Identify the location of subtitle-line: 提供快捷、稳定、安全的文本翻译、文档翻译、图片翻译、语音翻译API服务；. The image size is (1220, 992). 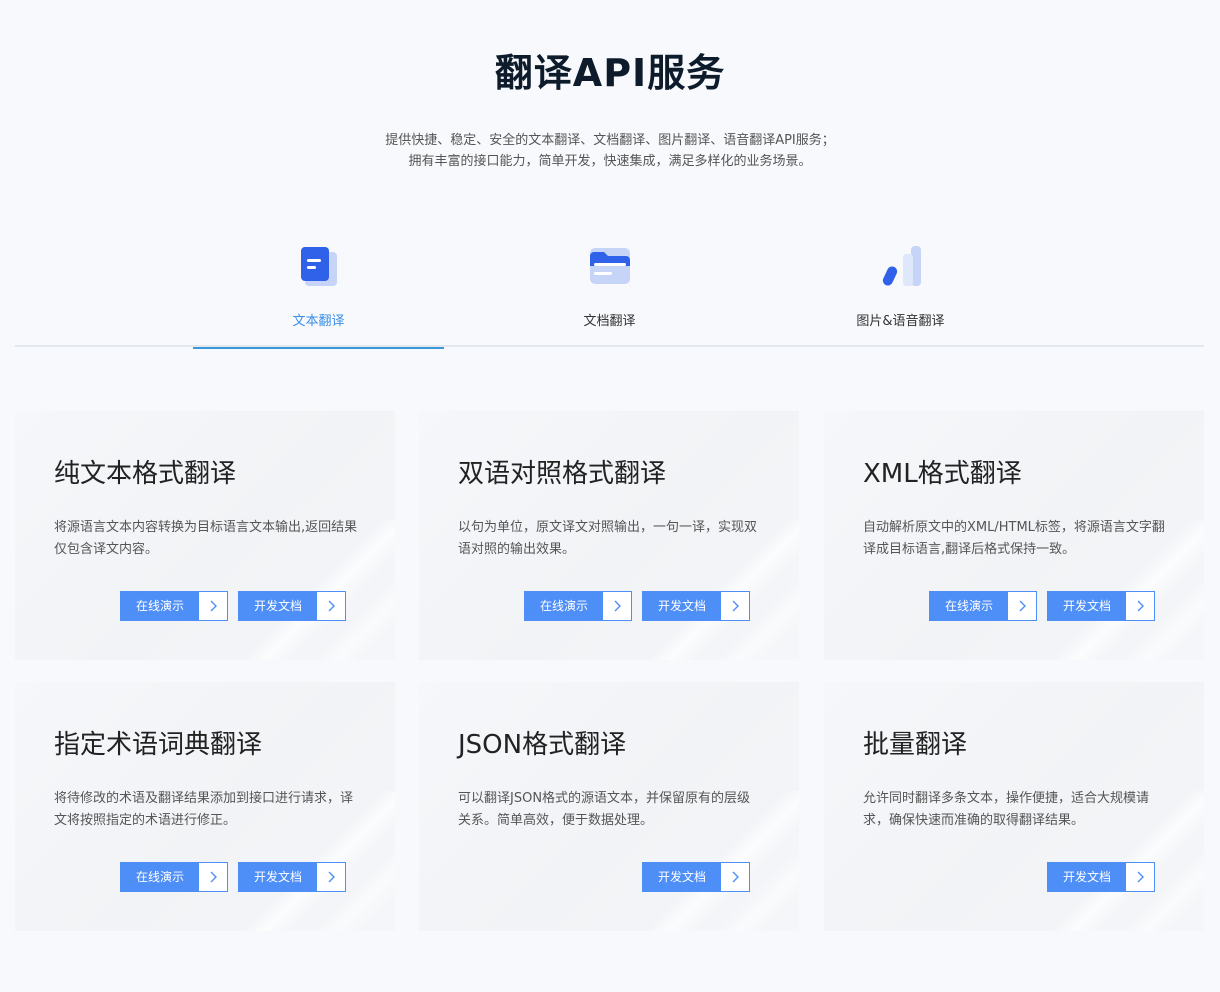
(610, 140).